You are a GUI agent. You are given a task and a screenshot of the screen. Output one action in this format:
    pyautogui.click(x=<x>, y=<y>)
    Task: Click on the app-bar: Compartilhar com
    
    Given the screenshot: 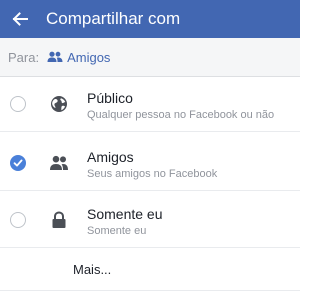 What is the action you would take?
    pyautogui.click(x=150, y=19)
    